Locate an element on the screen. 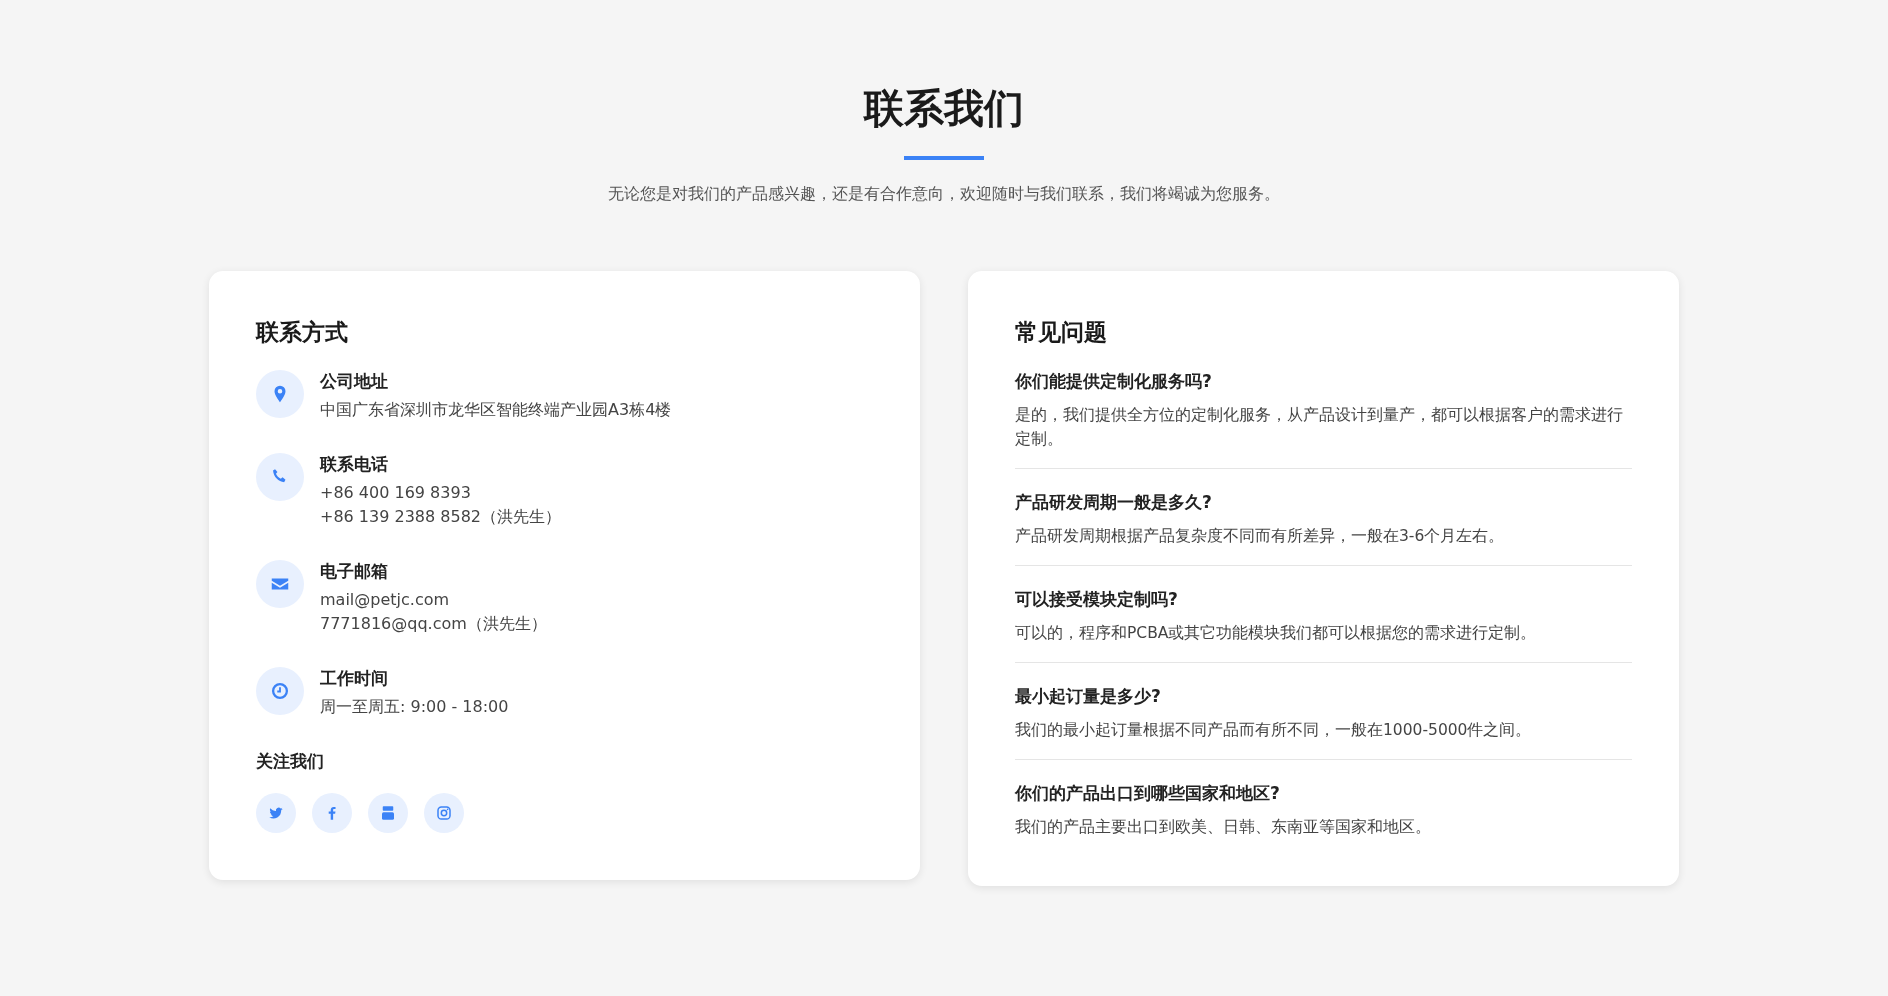 The width and height of the screenshot is (1888, 996). contact-label: 电子邮箱 is located at coordinates (354, 571).